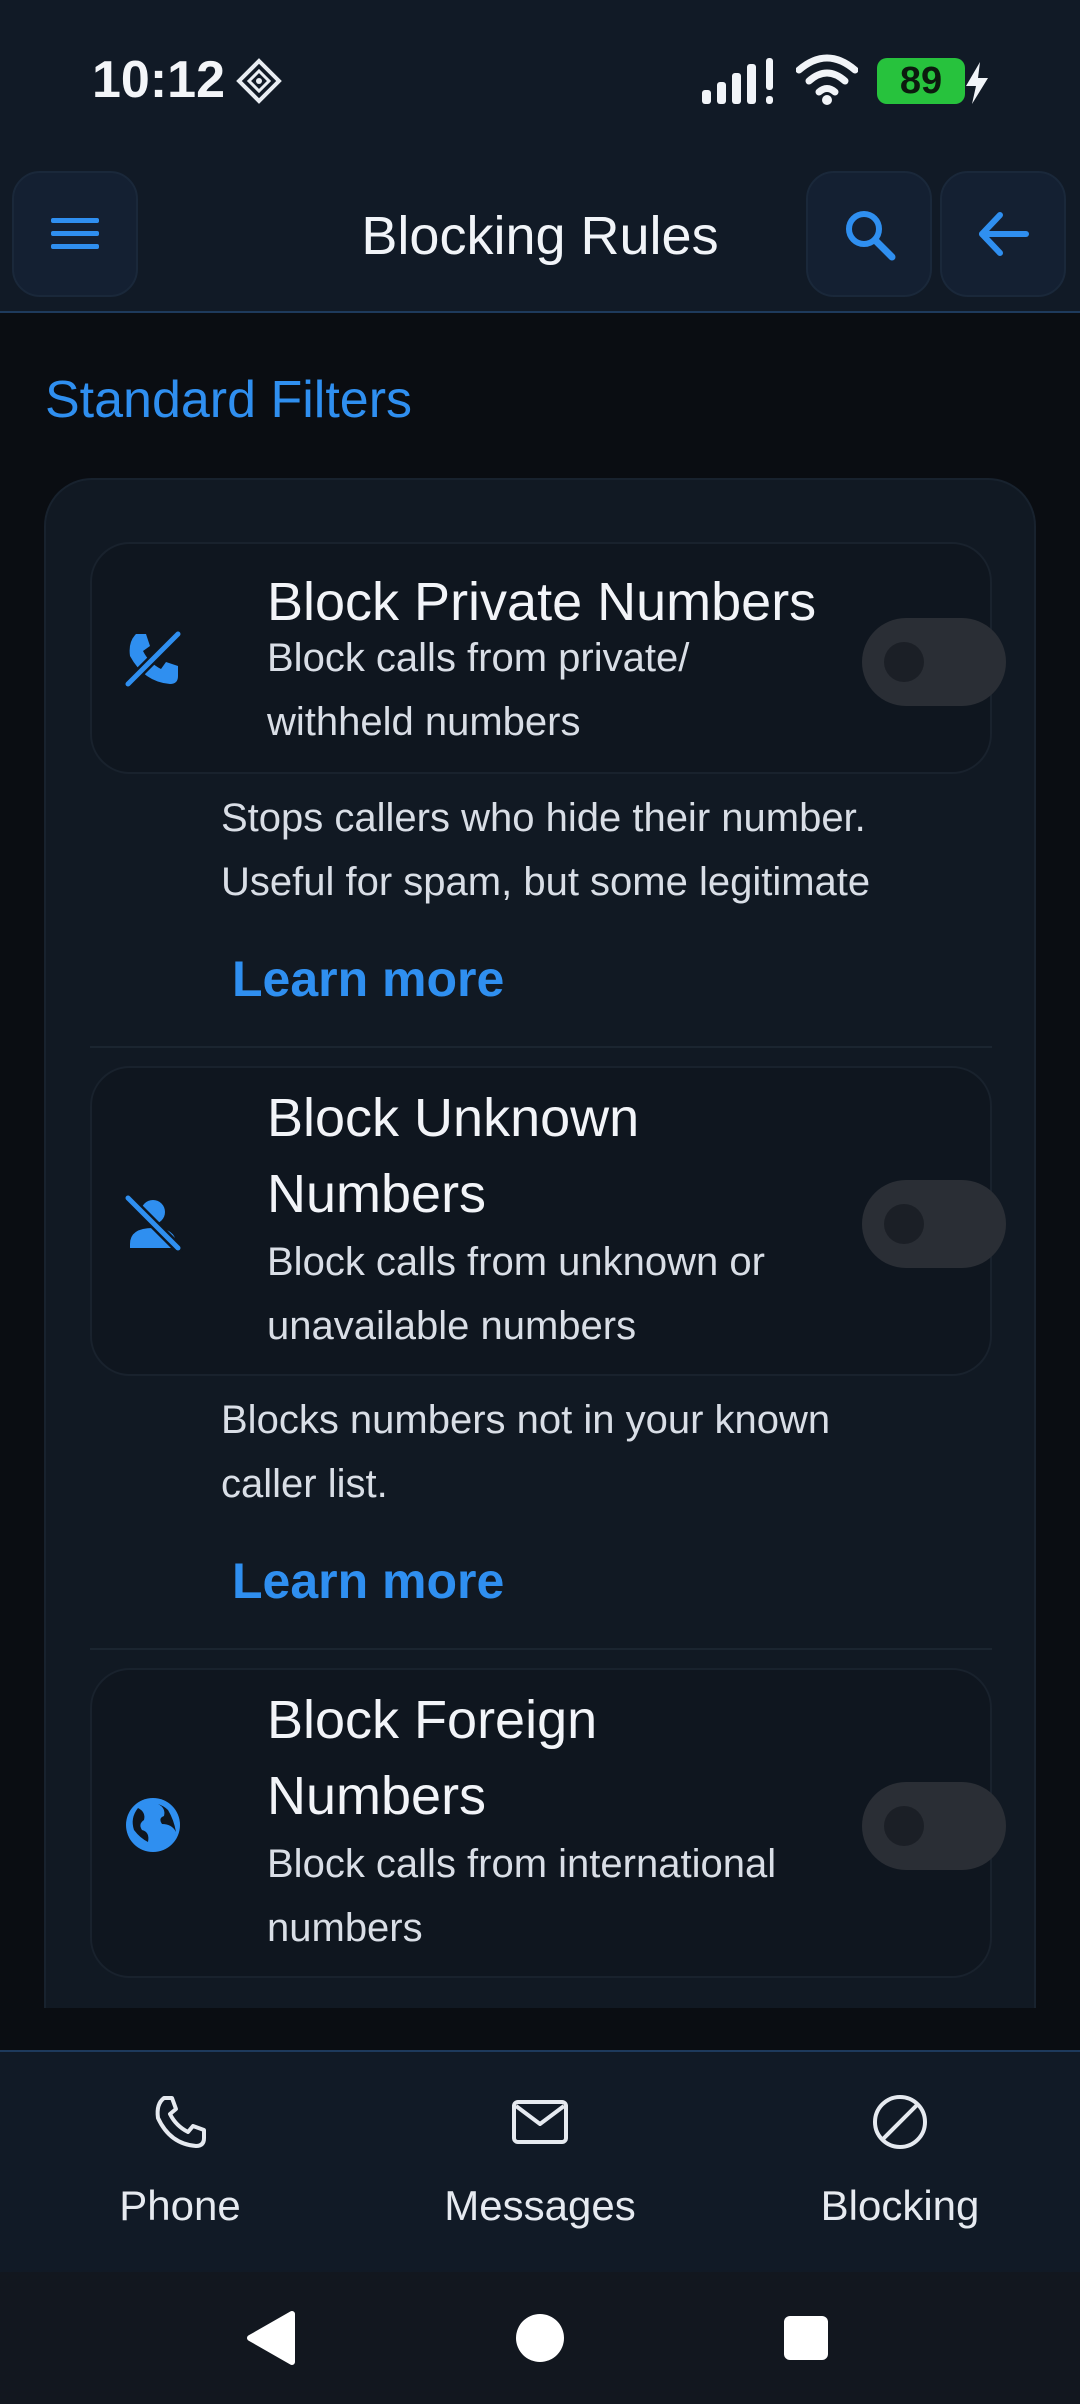 The width and height of the screenshot is (1080, 2404). I want to click on system-recents-icon, so click(806, 2338).